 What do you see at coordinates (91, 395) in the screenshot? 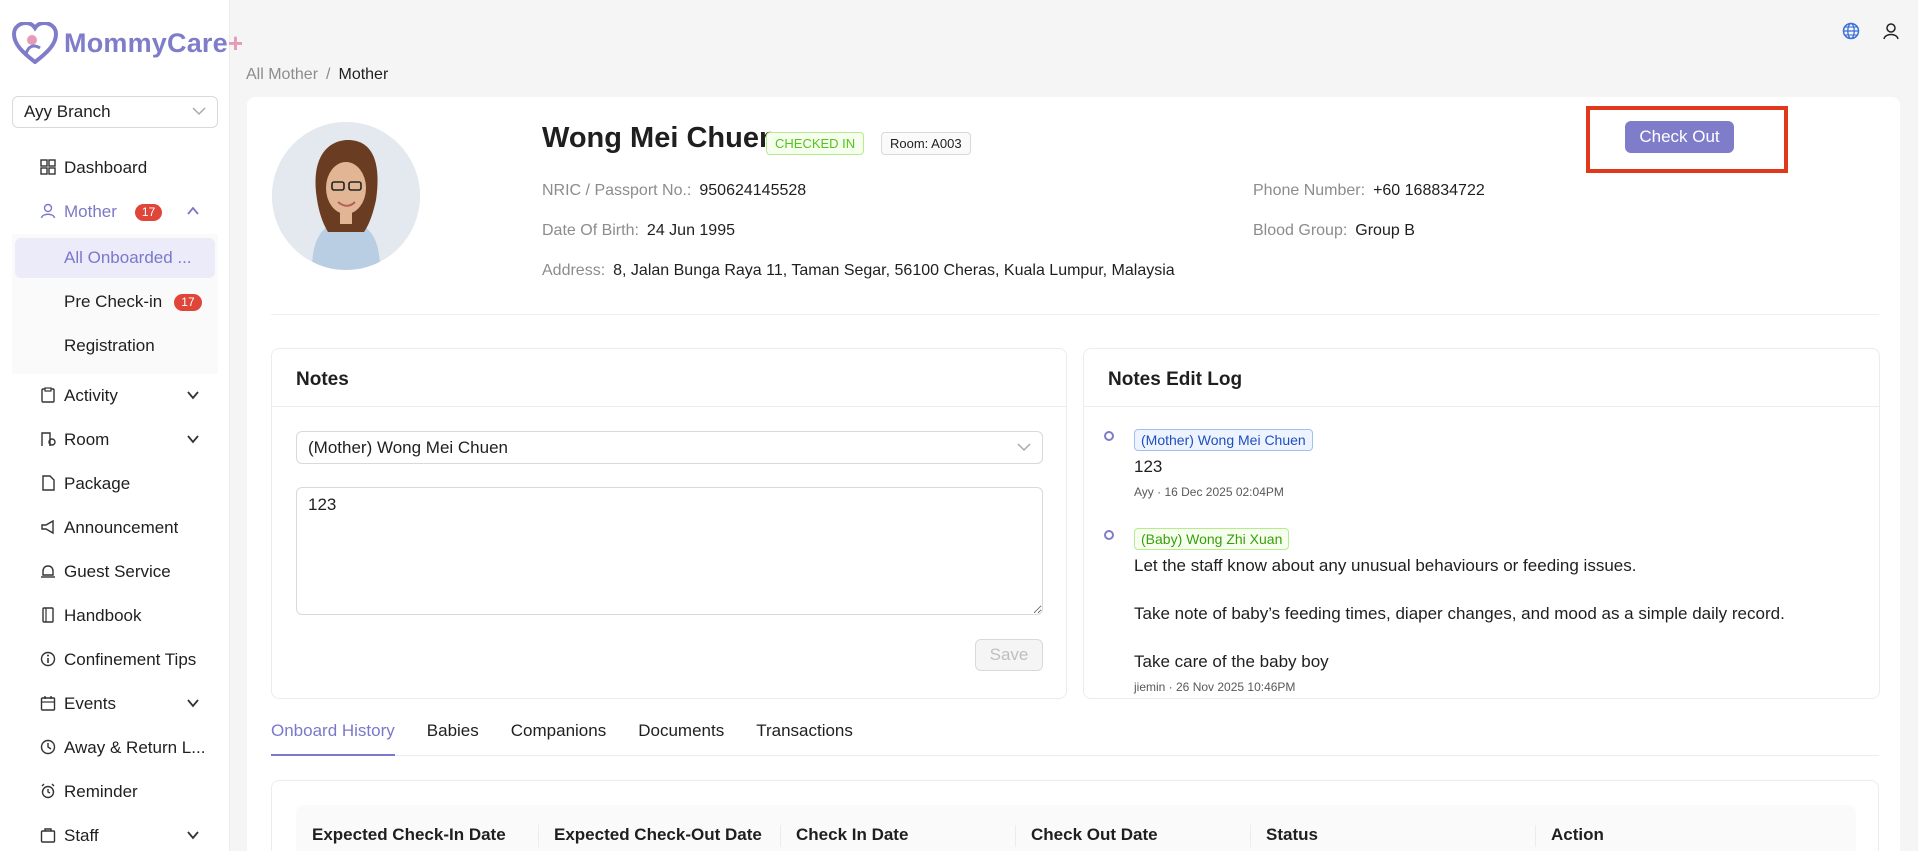
I see `sidebar-item-label: Activity` at bounding box center [91, 395].